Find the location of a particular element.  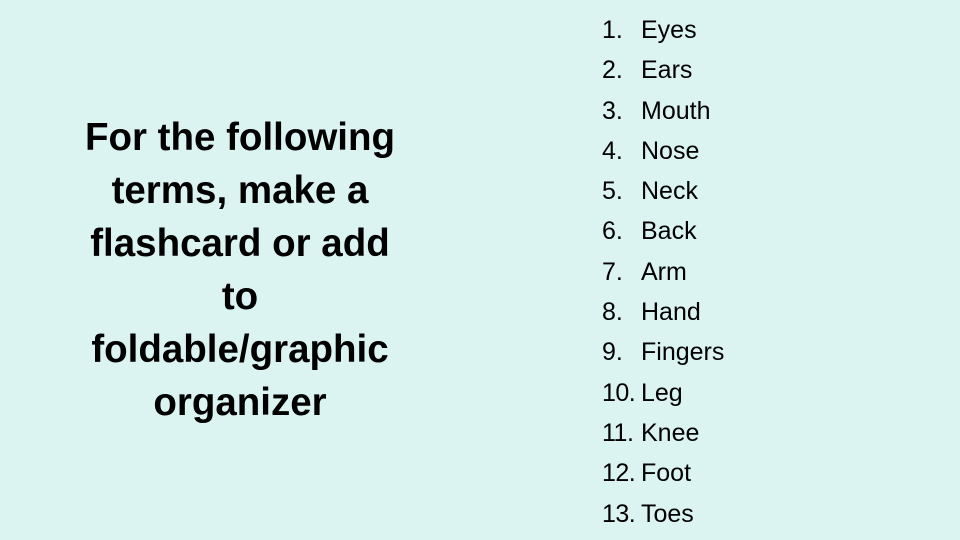

item-label: Mouth is located at coordinates (676, 110).